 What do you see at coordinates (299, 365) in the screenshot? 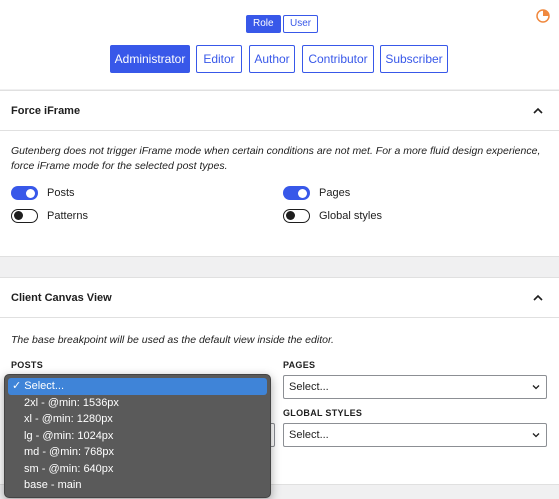
I see `pages-field-label: PAGES` at bounding box center [299, 365].